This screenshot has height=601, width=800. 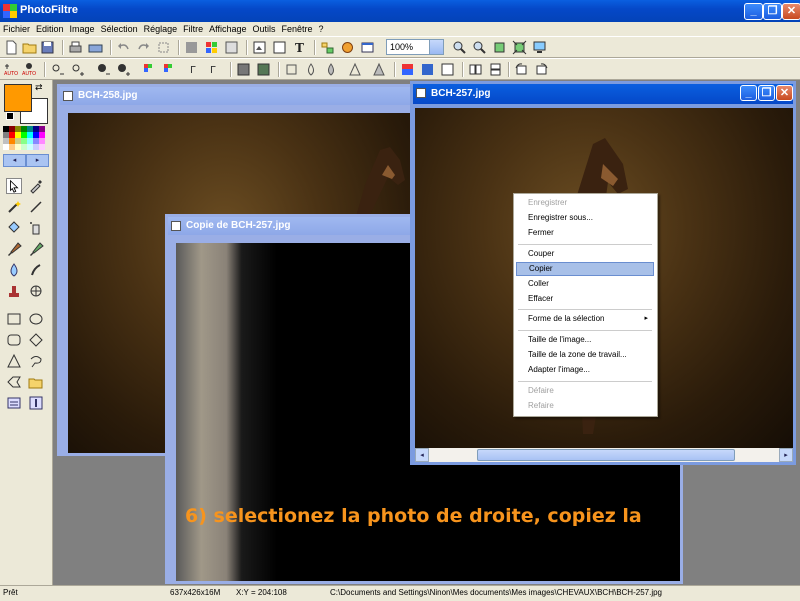 I want to click on smudge-icon, so click(x=36, y=270).